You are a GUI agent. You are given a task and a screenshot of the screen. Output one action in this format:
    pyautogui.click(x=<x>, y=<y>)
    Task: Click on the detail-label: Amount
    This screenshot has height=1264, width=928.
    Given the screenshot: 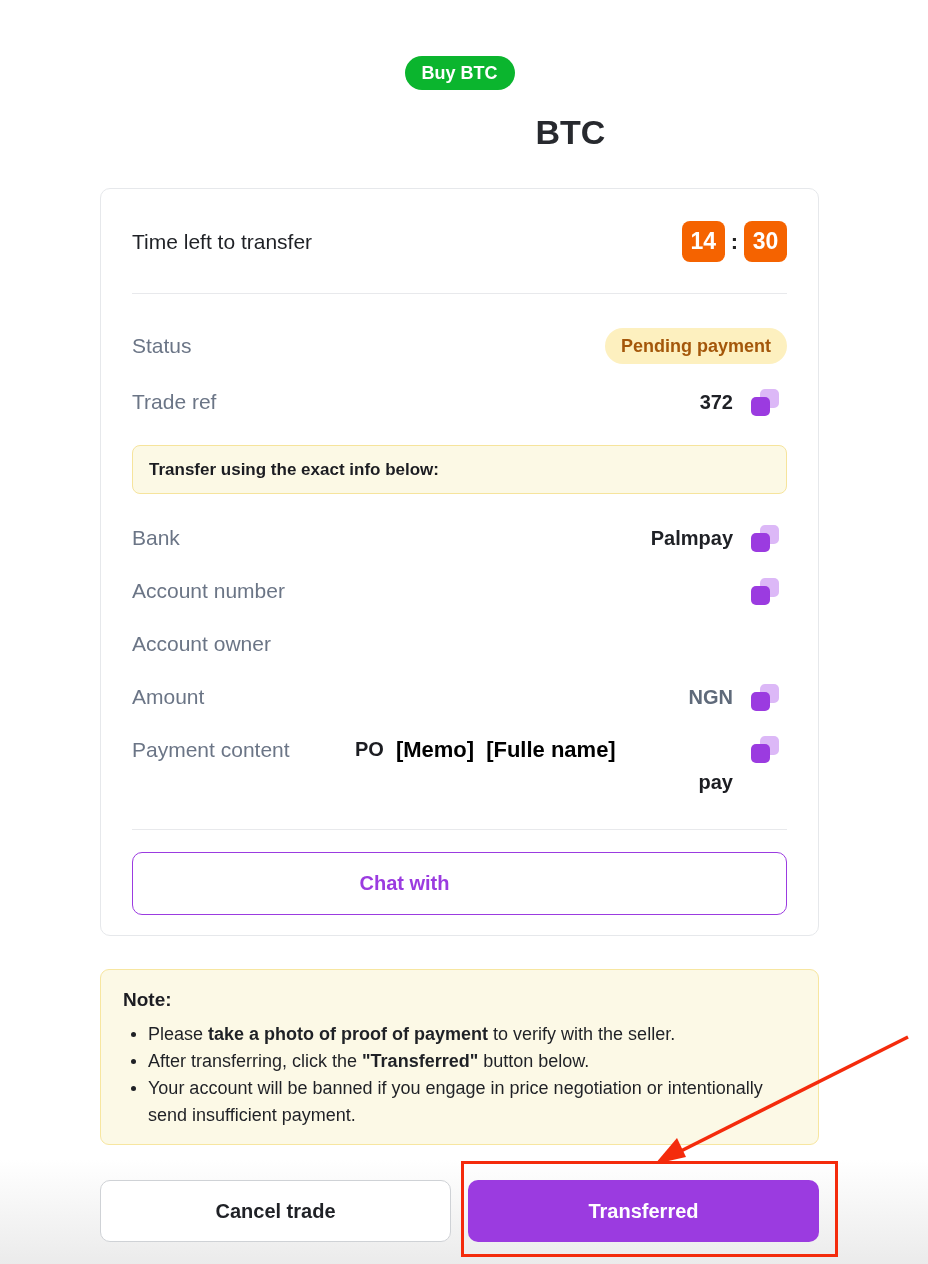 What is the action you would take?
    pyautogui.click(x=168, y=697)
    